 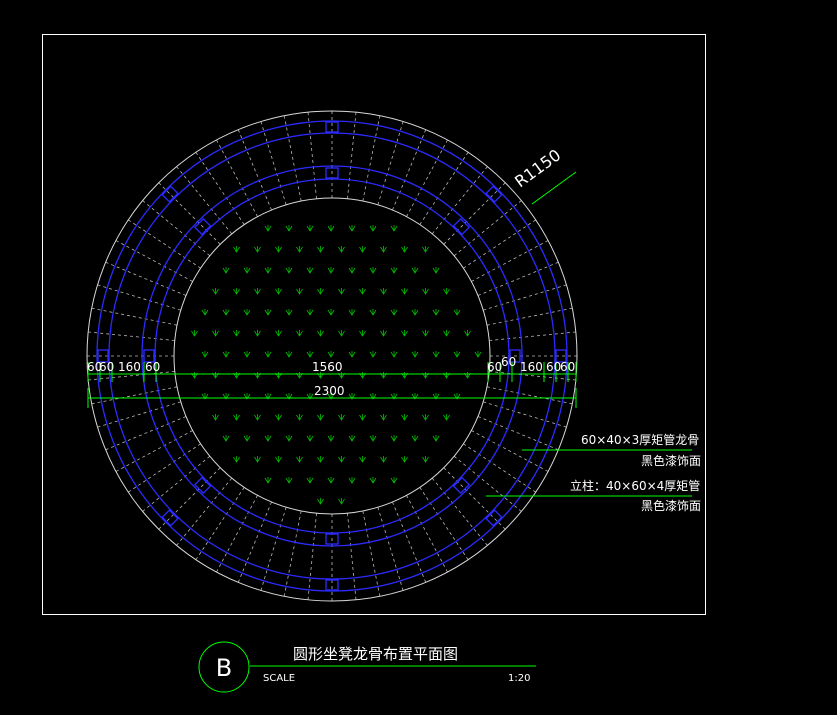 What do you see at coordinates (106, 367) in the screenshot?
I see `dim-left-2: 60` at bounding box center [106, 367].